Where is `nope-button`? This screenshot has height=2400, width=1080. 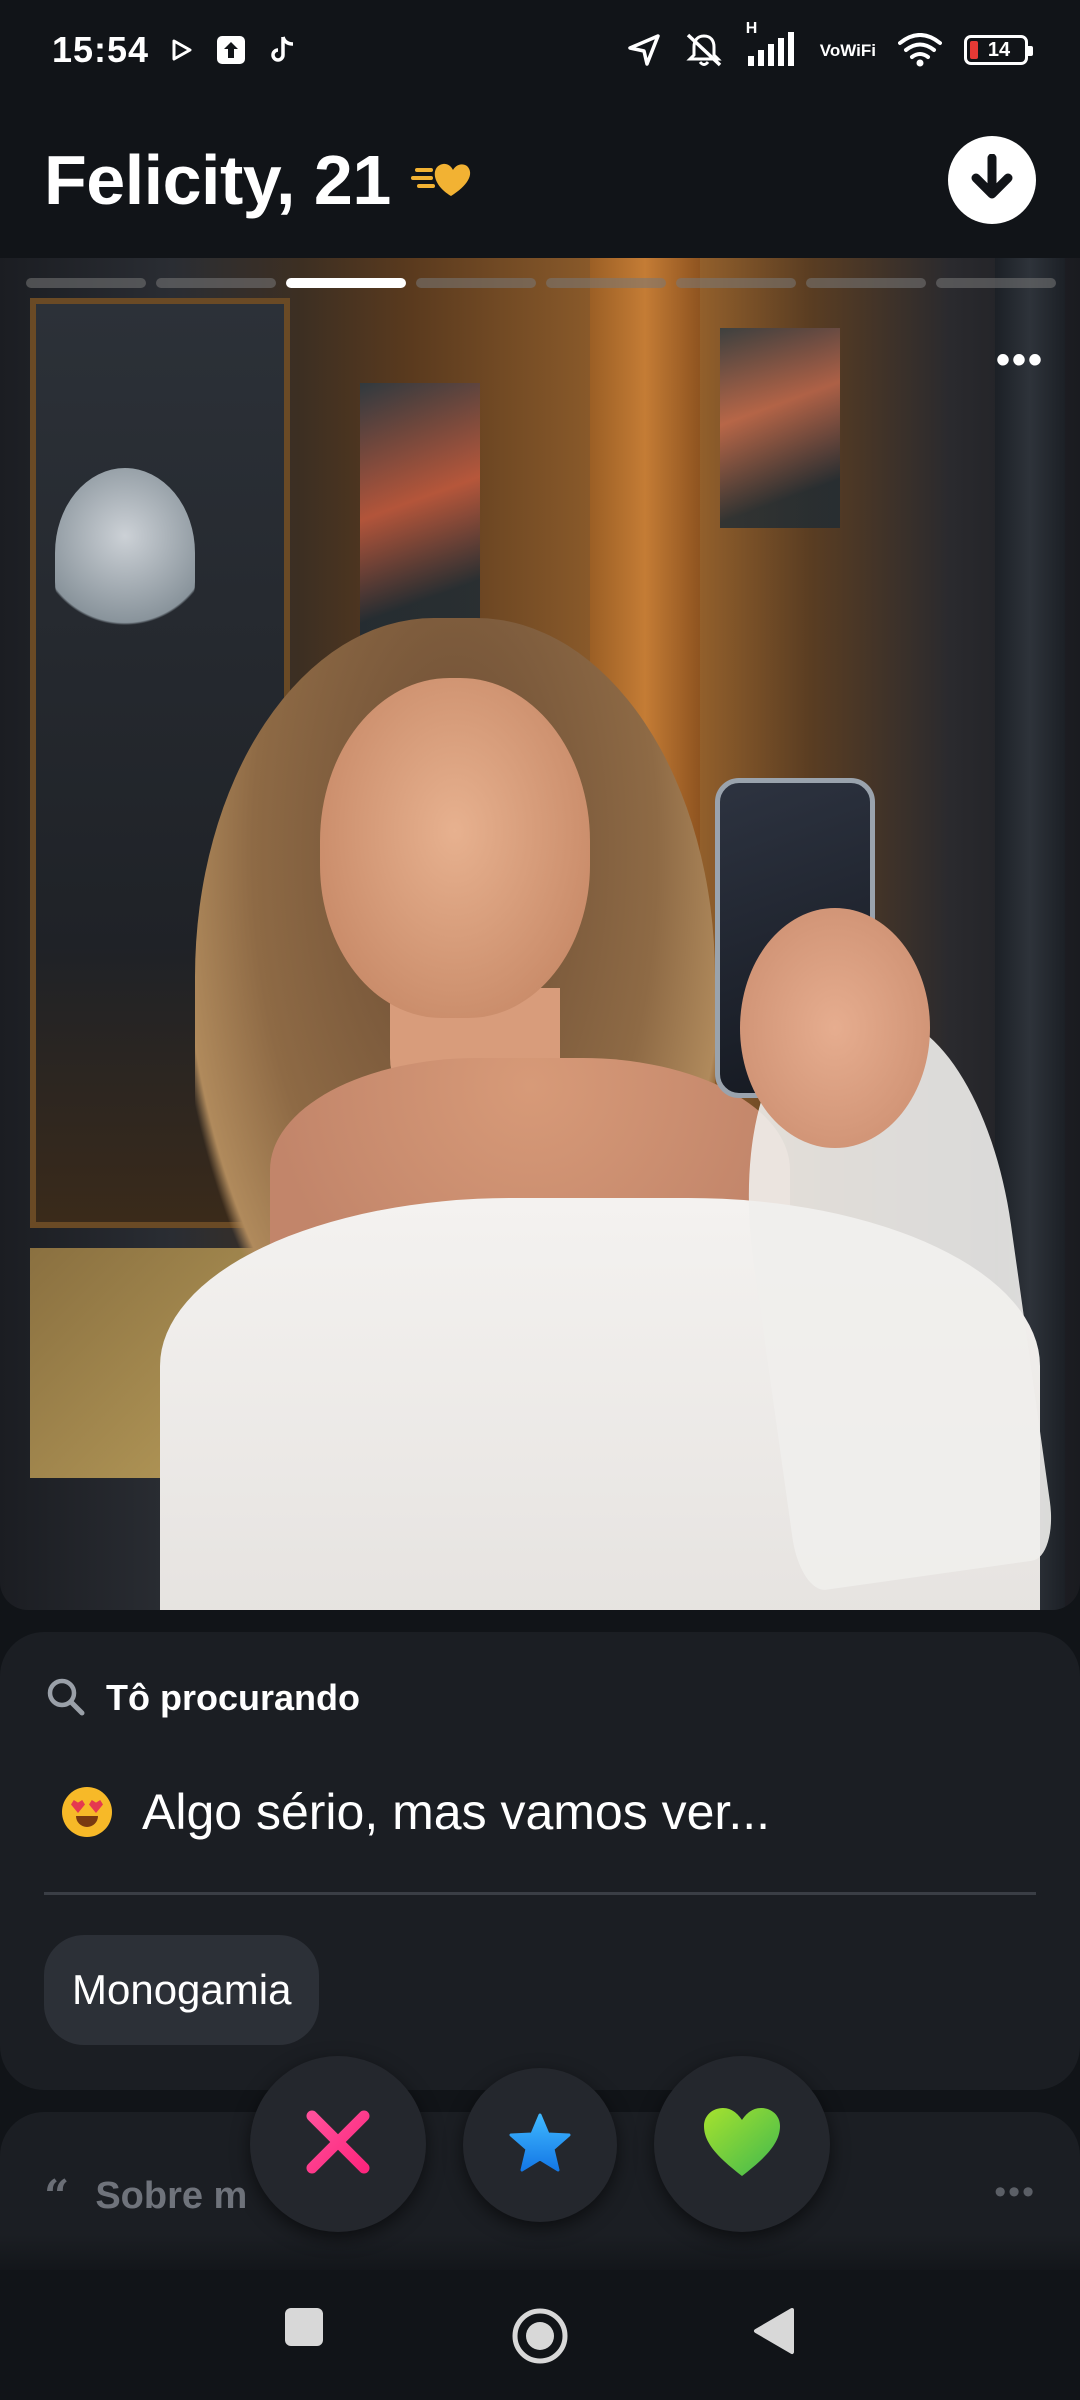 nope-button is located at coordinates (338, 2144).